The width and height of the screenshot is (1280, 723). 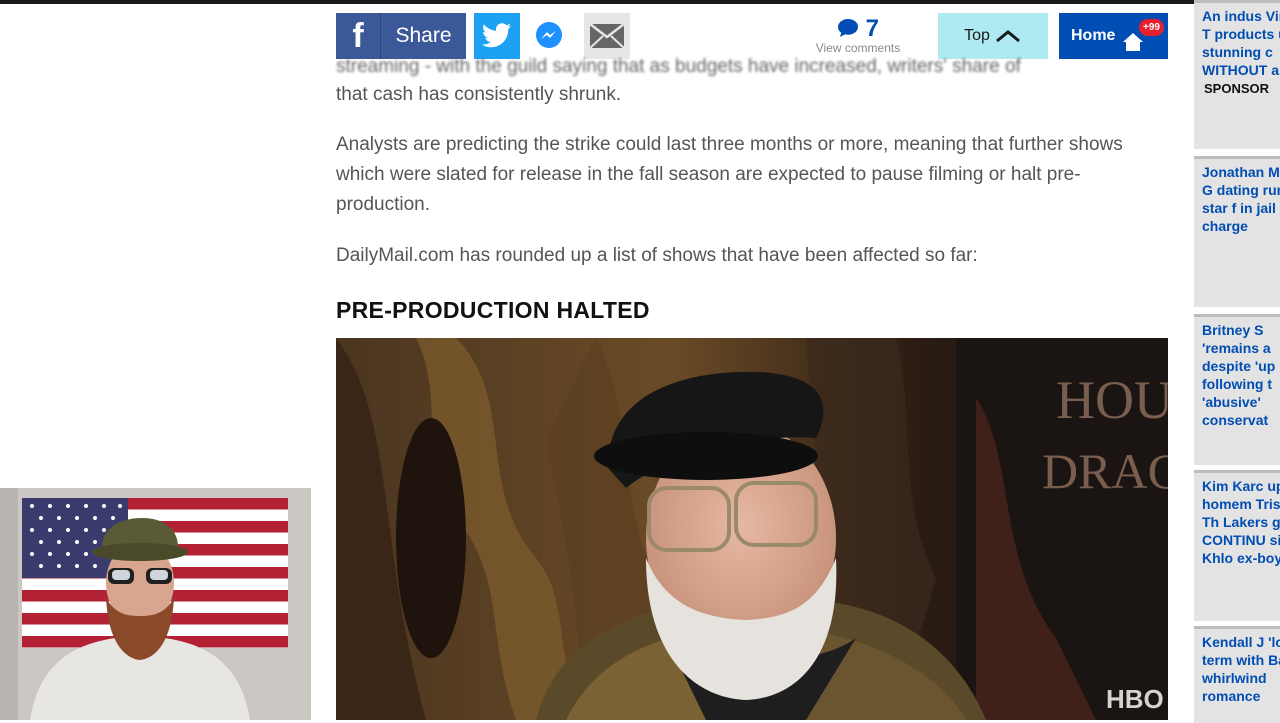 I want to click on email-icon, so click(x=607, y=36).